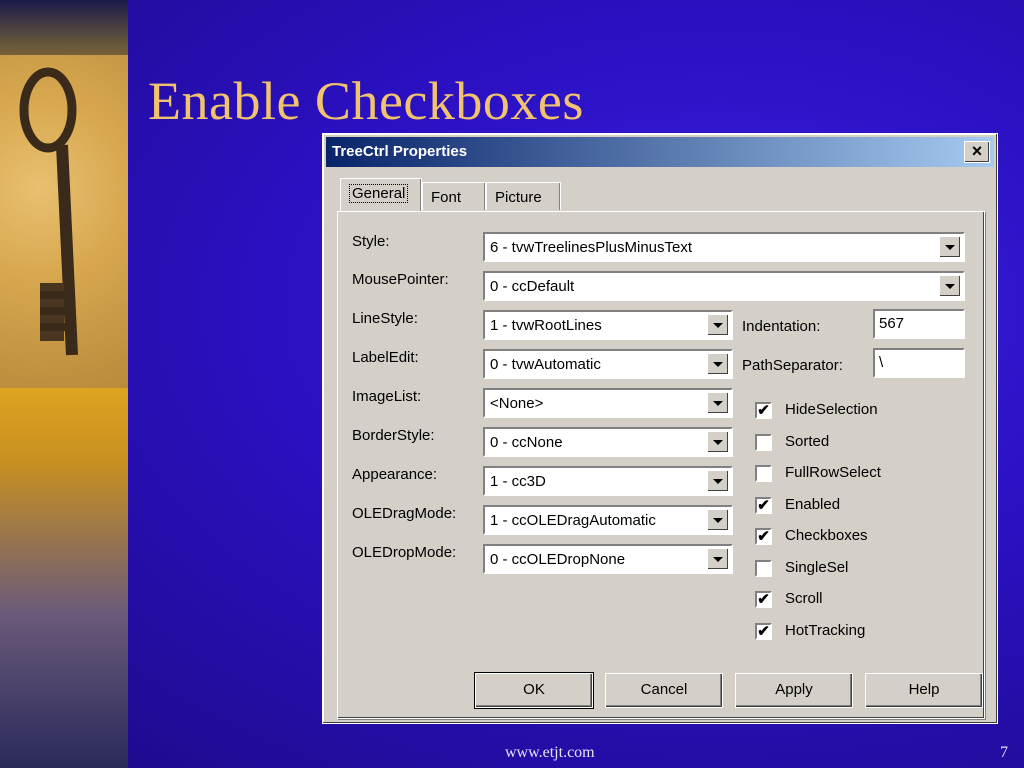 This screenshot has height=768, width=1024. I want to click on linestyle-select: 1 - tvwRootLines, so click(608, 325).